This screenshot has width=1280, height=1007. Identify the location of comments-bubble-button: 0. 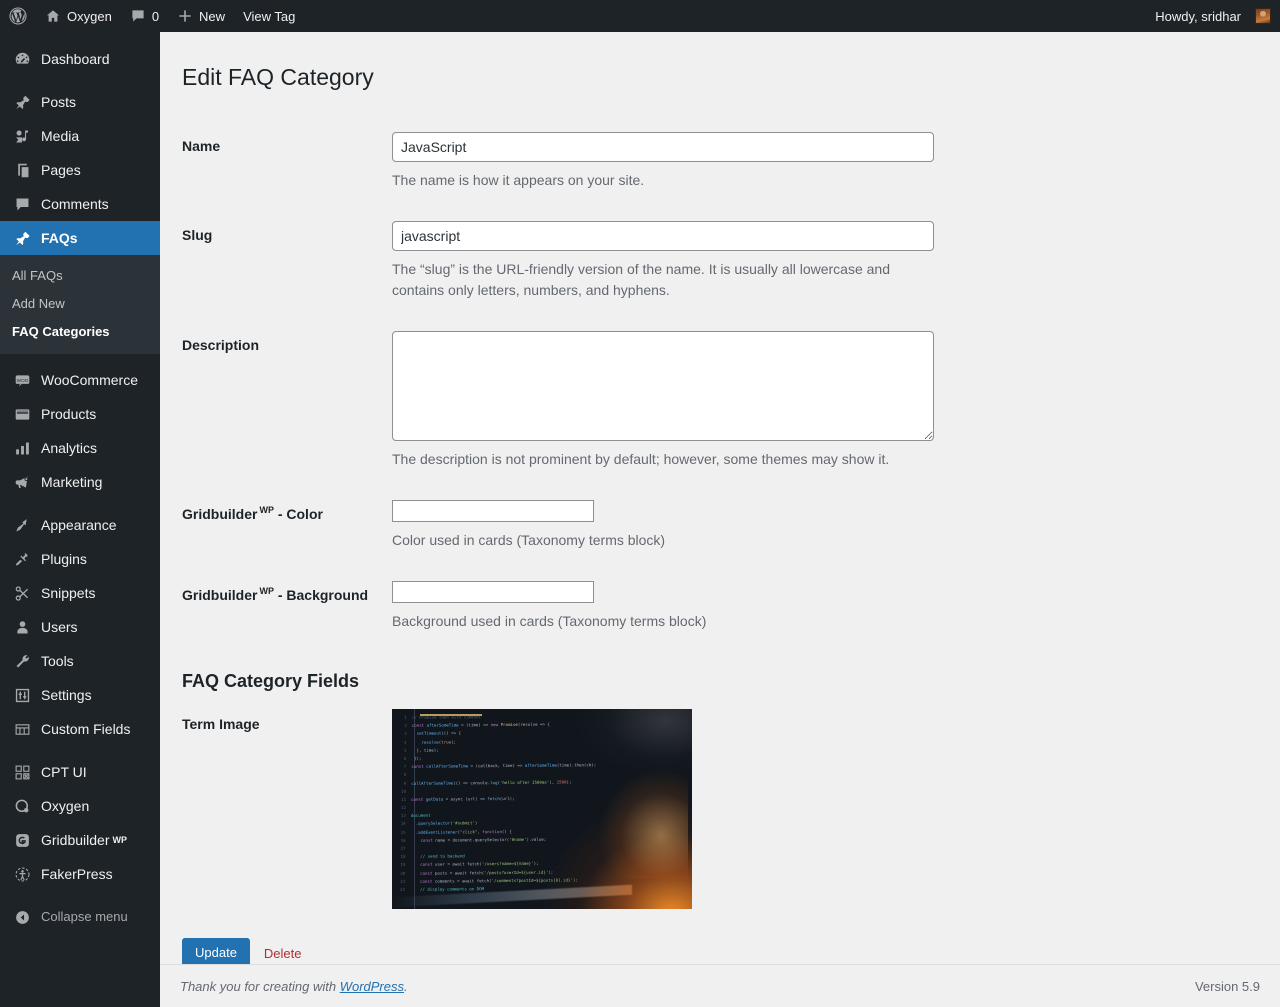
(144, 16).